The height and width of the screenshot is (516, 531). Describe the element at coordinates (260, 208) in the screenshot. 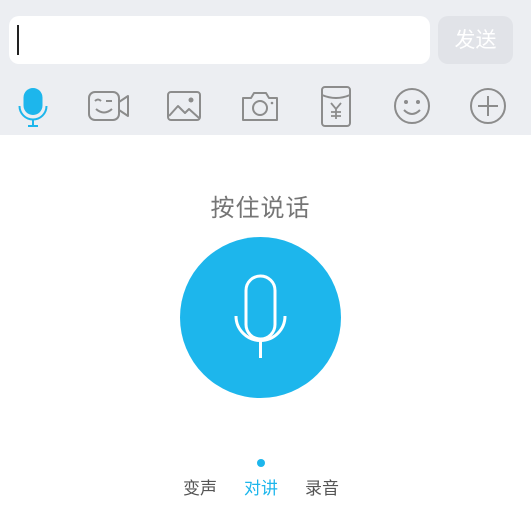

I see `press-to-talk-hint: 按住说话` at that location.